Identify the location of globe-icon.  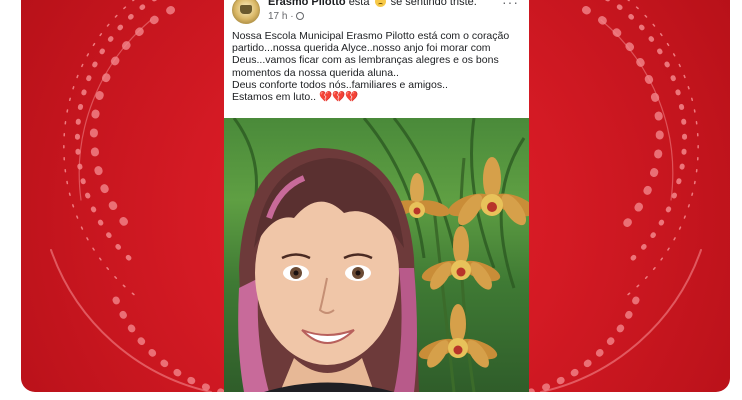
(300, 16).